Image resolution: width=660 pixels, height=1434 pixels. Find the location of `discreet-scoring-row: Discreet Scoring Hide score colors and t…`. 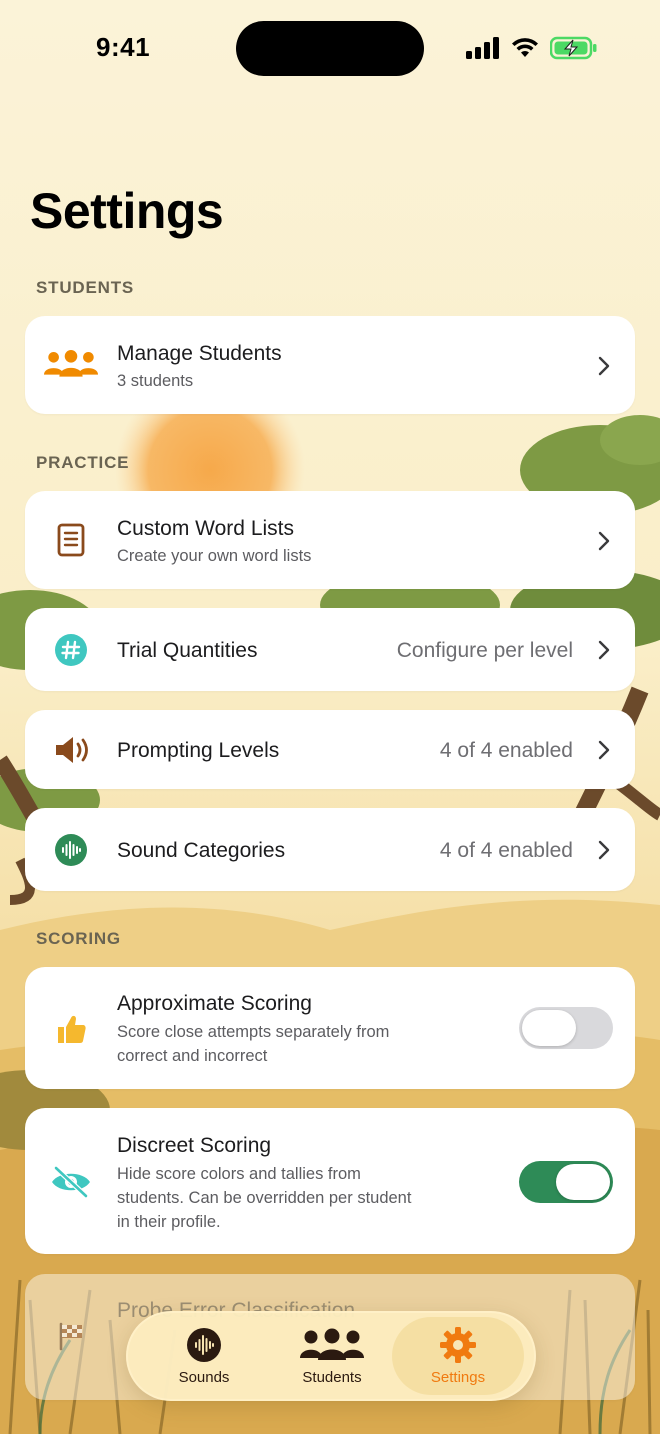

discreet-scoring-row: Discreet Scoring Hide score colors and t… is located at coordinates (330, 1181).